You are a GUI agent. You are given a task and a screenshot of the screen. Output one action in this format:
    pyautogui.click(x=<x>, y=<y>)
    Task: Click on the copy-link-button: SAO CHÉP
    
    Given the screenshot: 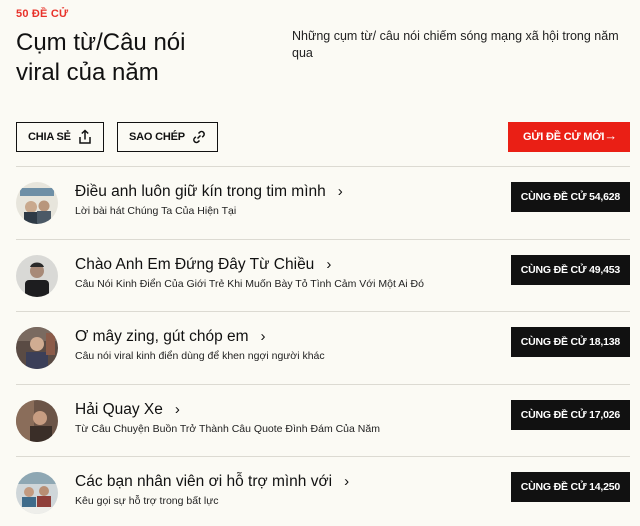 What is the action you would take?
    pyautogui.click(x=167, y=137)
    